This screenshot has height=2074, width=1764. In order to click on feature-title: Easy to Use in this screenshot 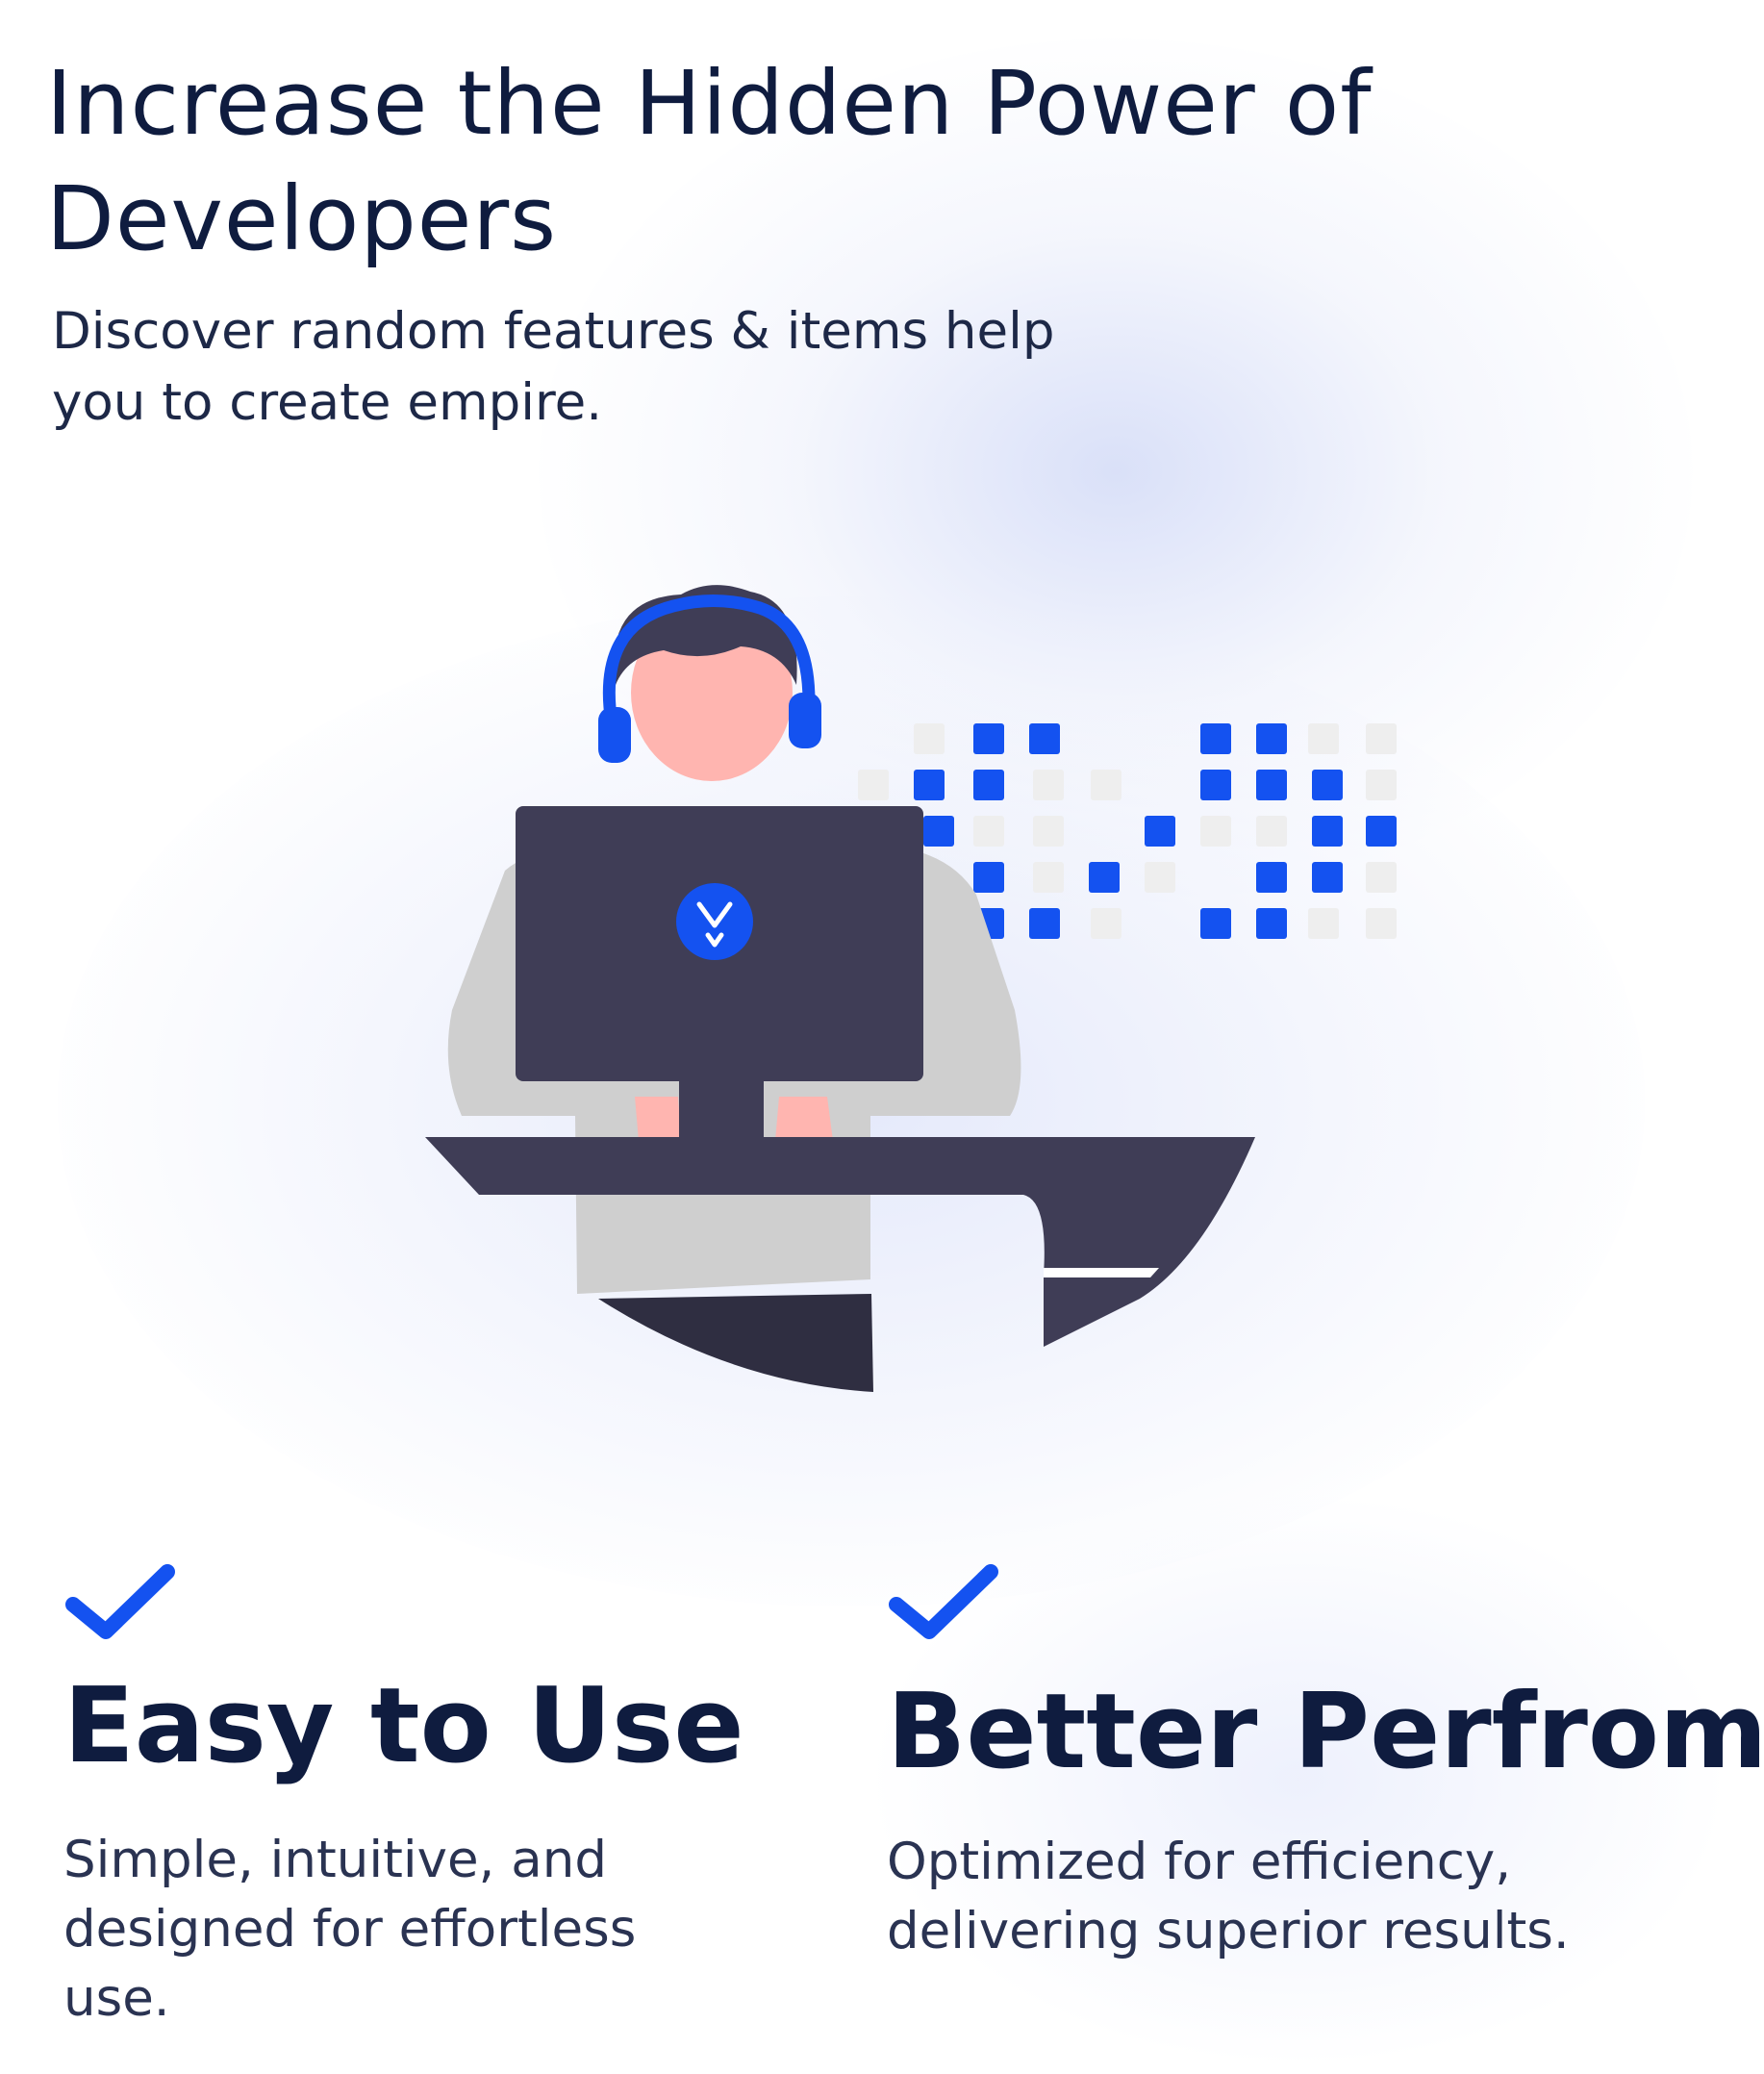, I will do `click(404, 1726)`.